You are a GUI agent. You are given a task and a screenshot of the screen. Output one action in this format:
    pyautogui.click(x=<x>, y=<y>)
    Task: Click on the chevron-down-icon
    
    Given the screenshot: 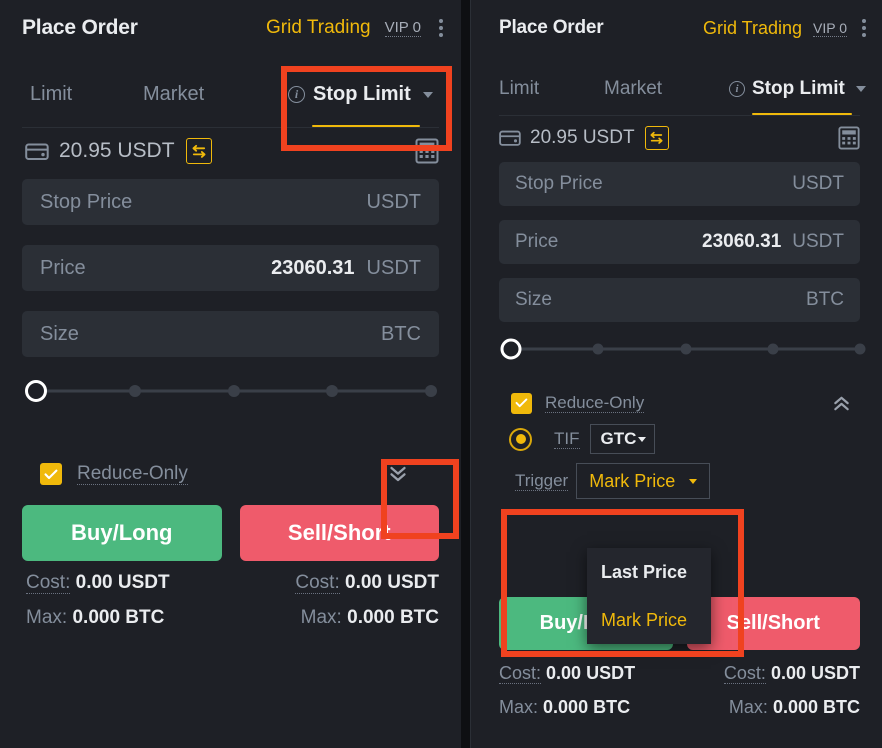 What is the action you would take?
    pyautogui.click(x=427, y=94)
    